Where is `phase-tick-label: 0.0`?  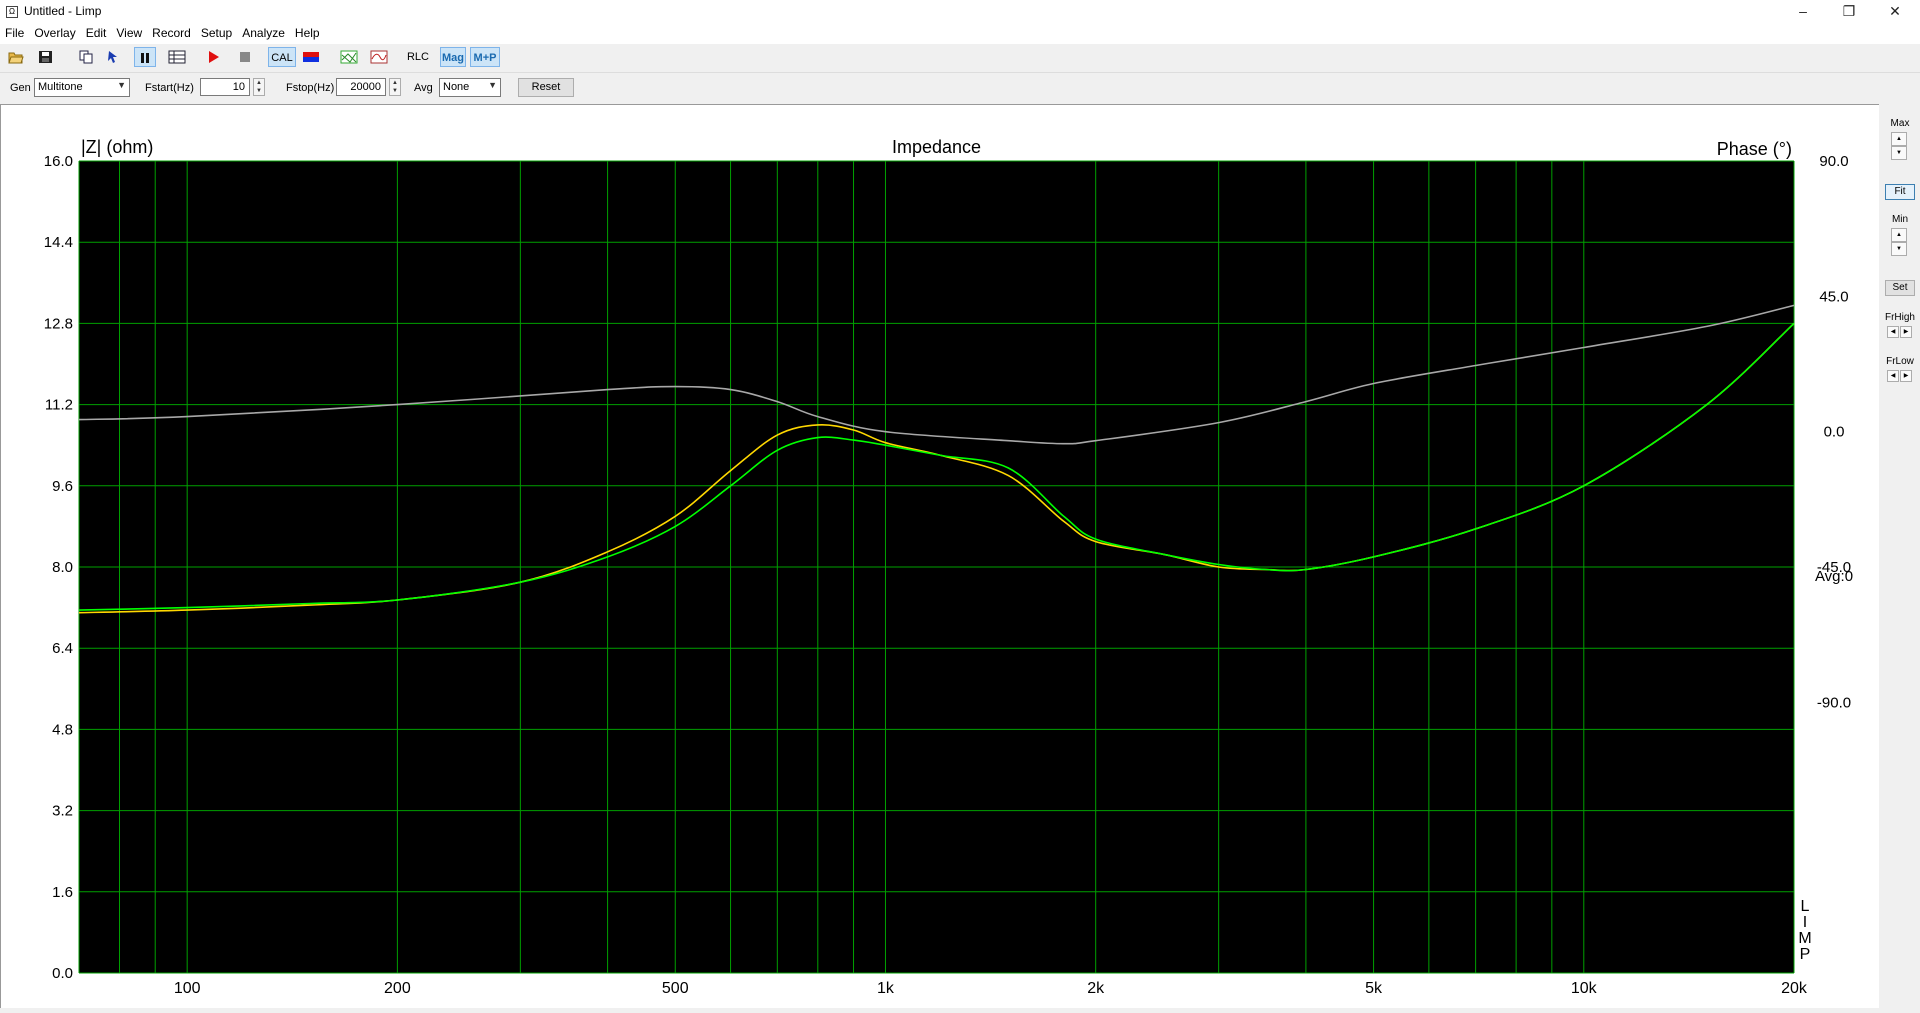 phase-tick-label: 0.0 is located at coordinates (1834, 432).